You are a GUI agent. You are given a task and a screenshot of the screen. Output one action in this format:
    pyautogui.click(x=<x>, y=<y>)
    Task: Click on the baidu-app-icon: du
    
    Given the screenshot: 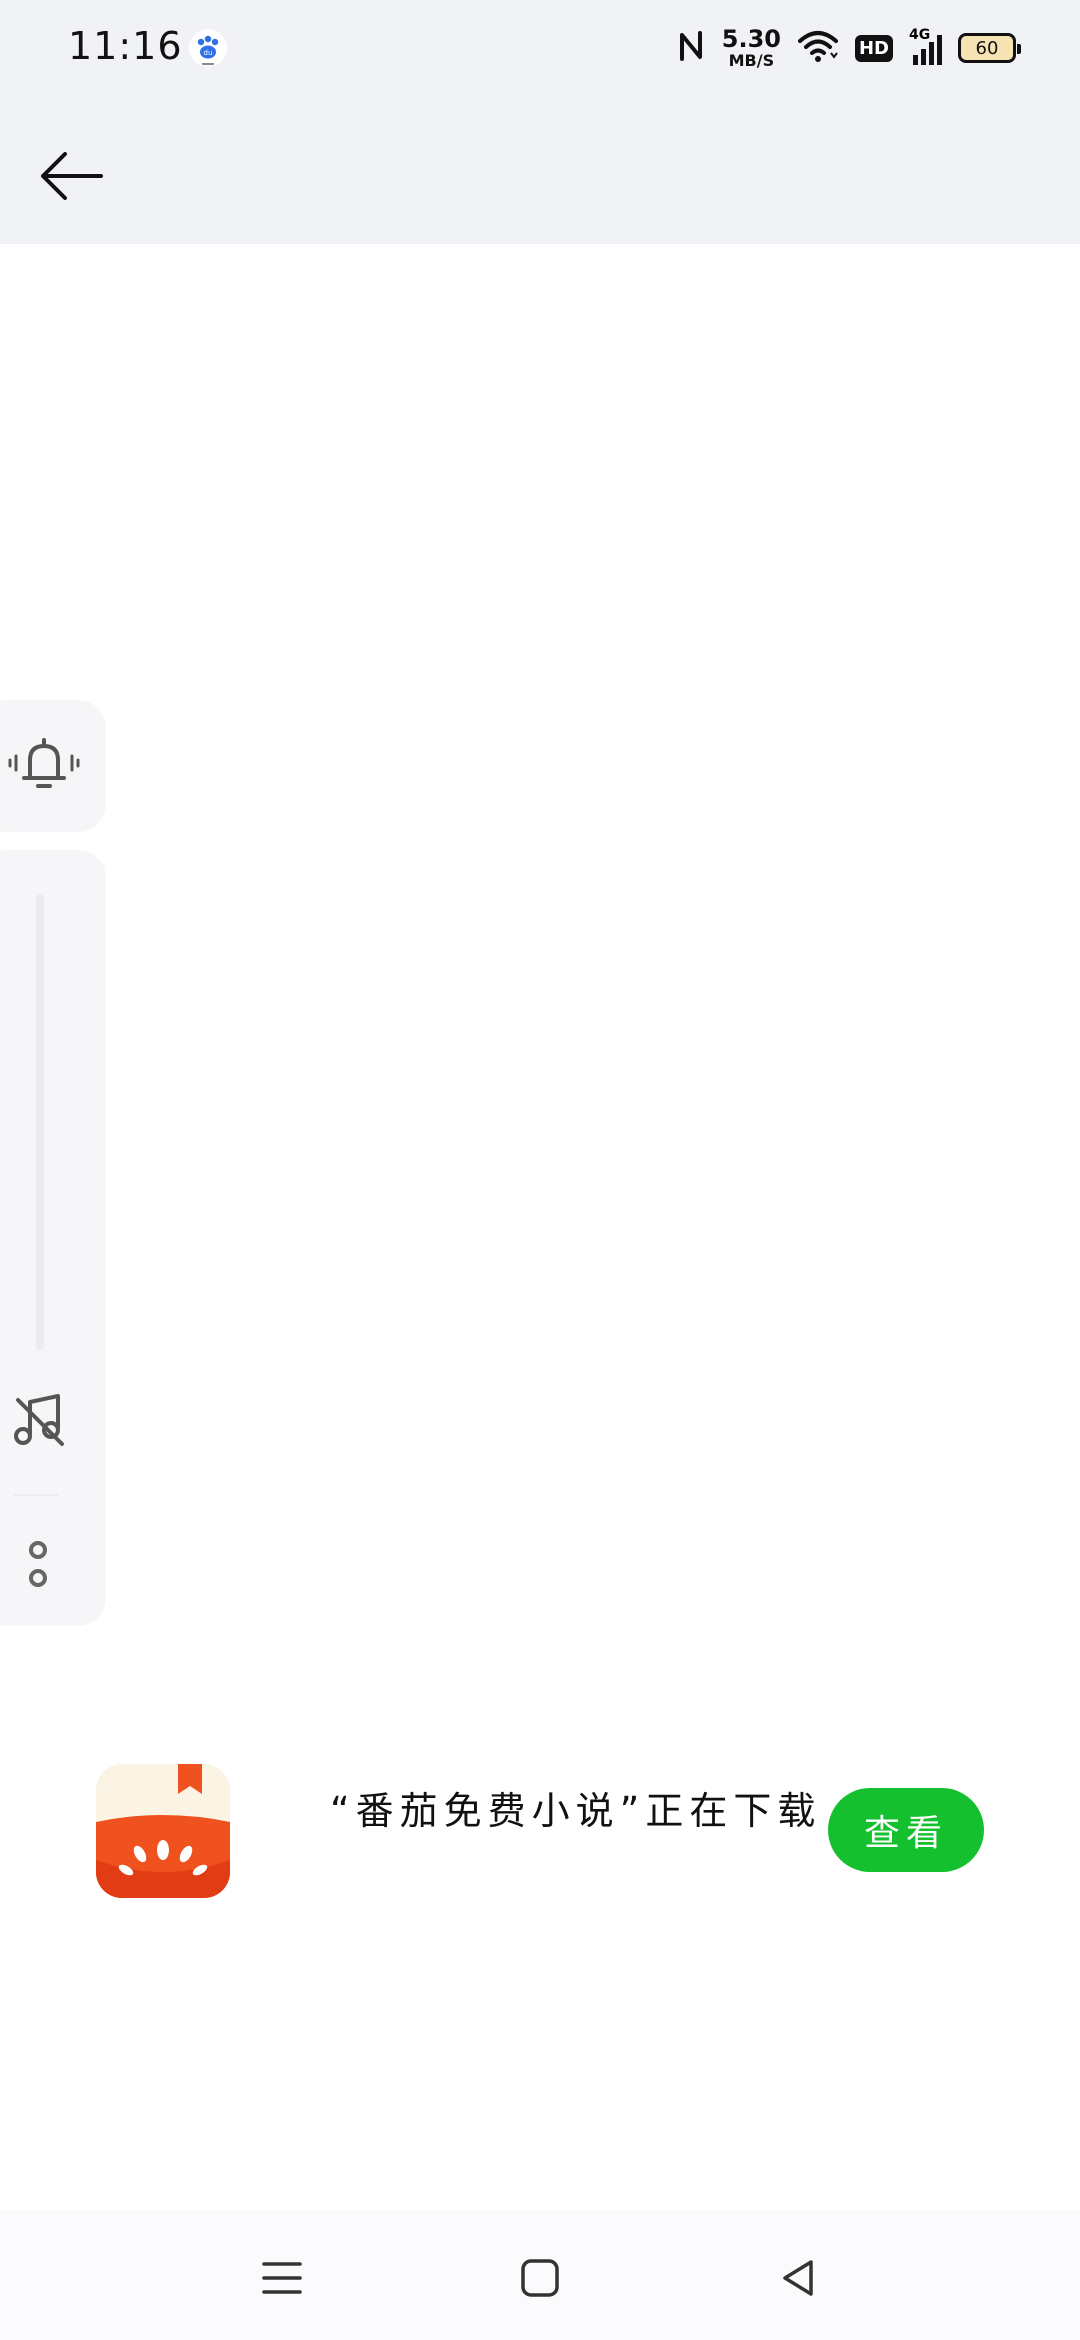 What is the action you would take?
    pyautogui.click(x=208, y=48)
    